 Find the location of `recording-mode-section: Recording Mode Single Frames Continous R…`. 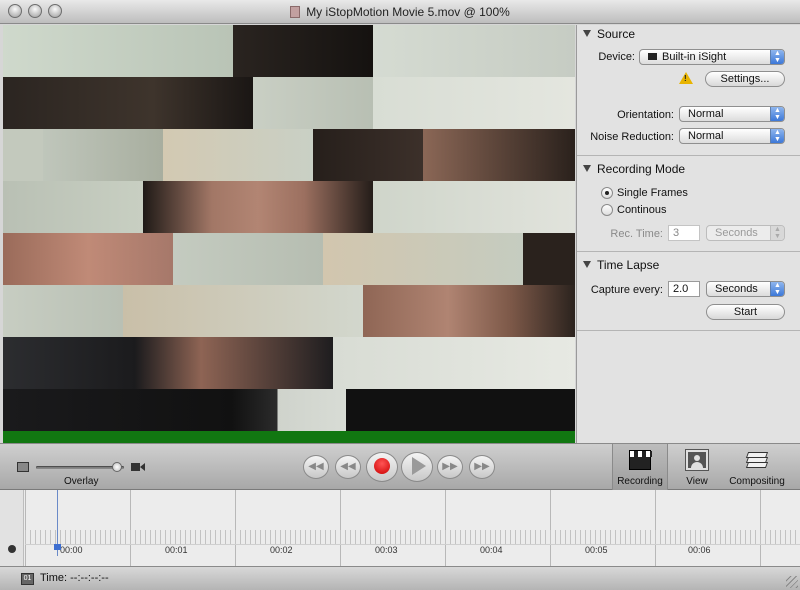

recording-mode-section: Recording Mode Single Frames Continous R… is located at coordinates (688, 204).